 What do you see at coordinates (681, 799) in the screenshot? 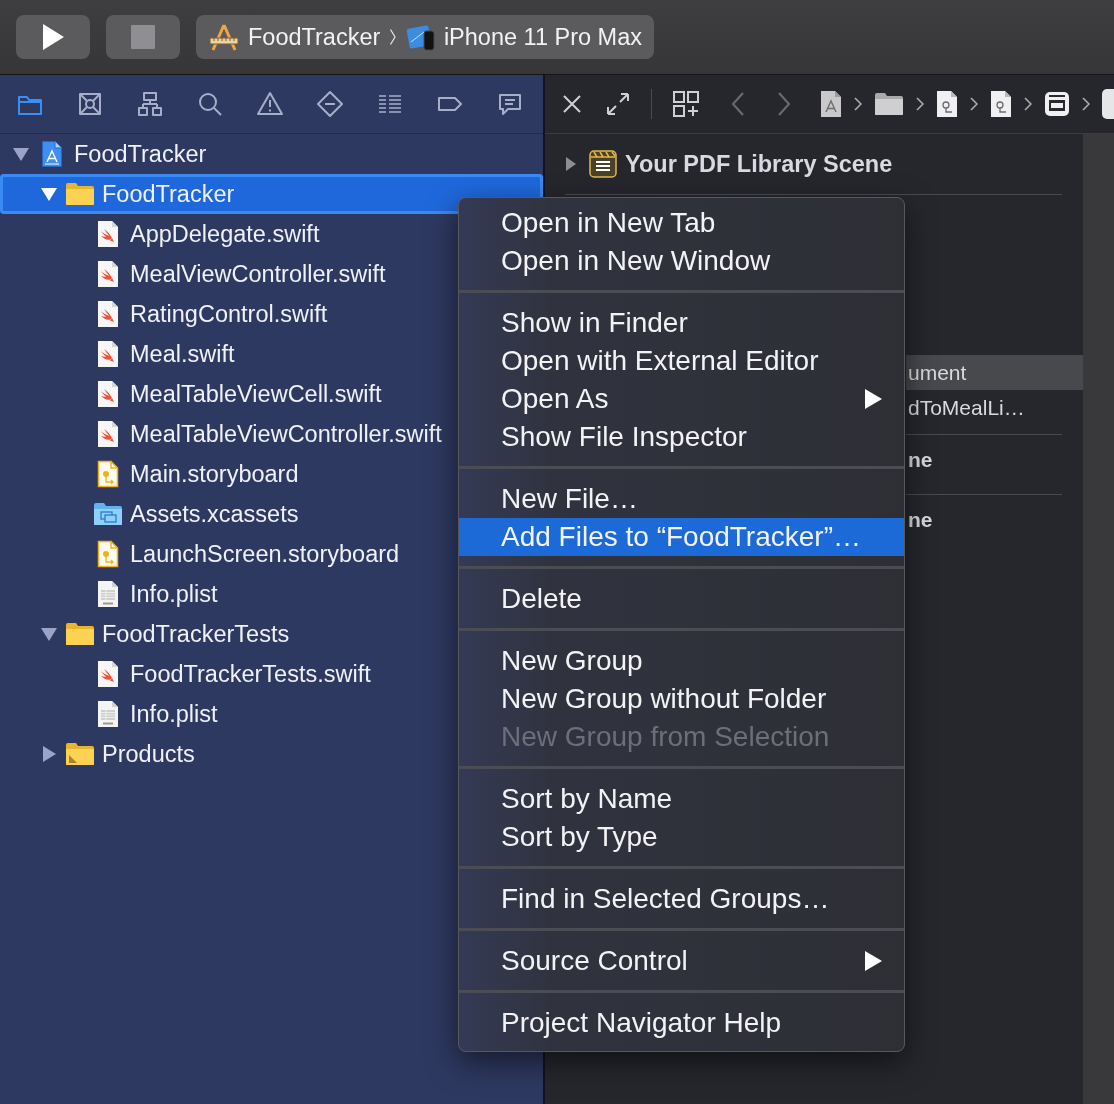
I see `menu-item: Sort by Name` at bounding box center [681, 799].